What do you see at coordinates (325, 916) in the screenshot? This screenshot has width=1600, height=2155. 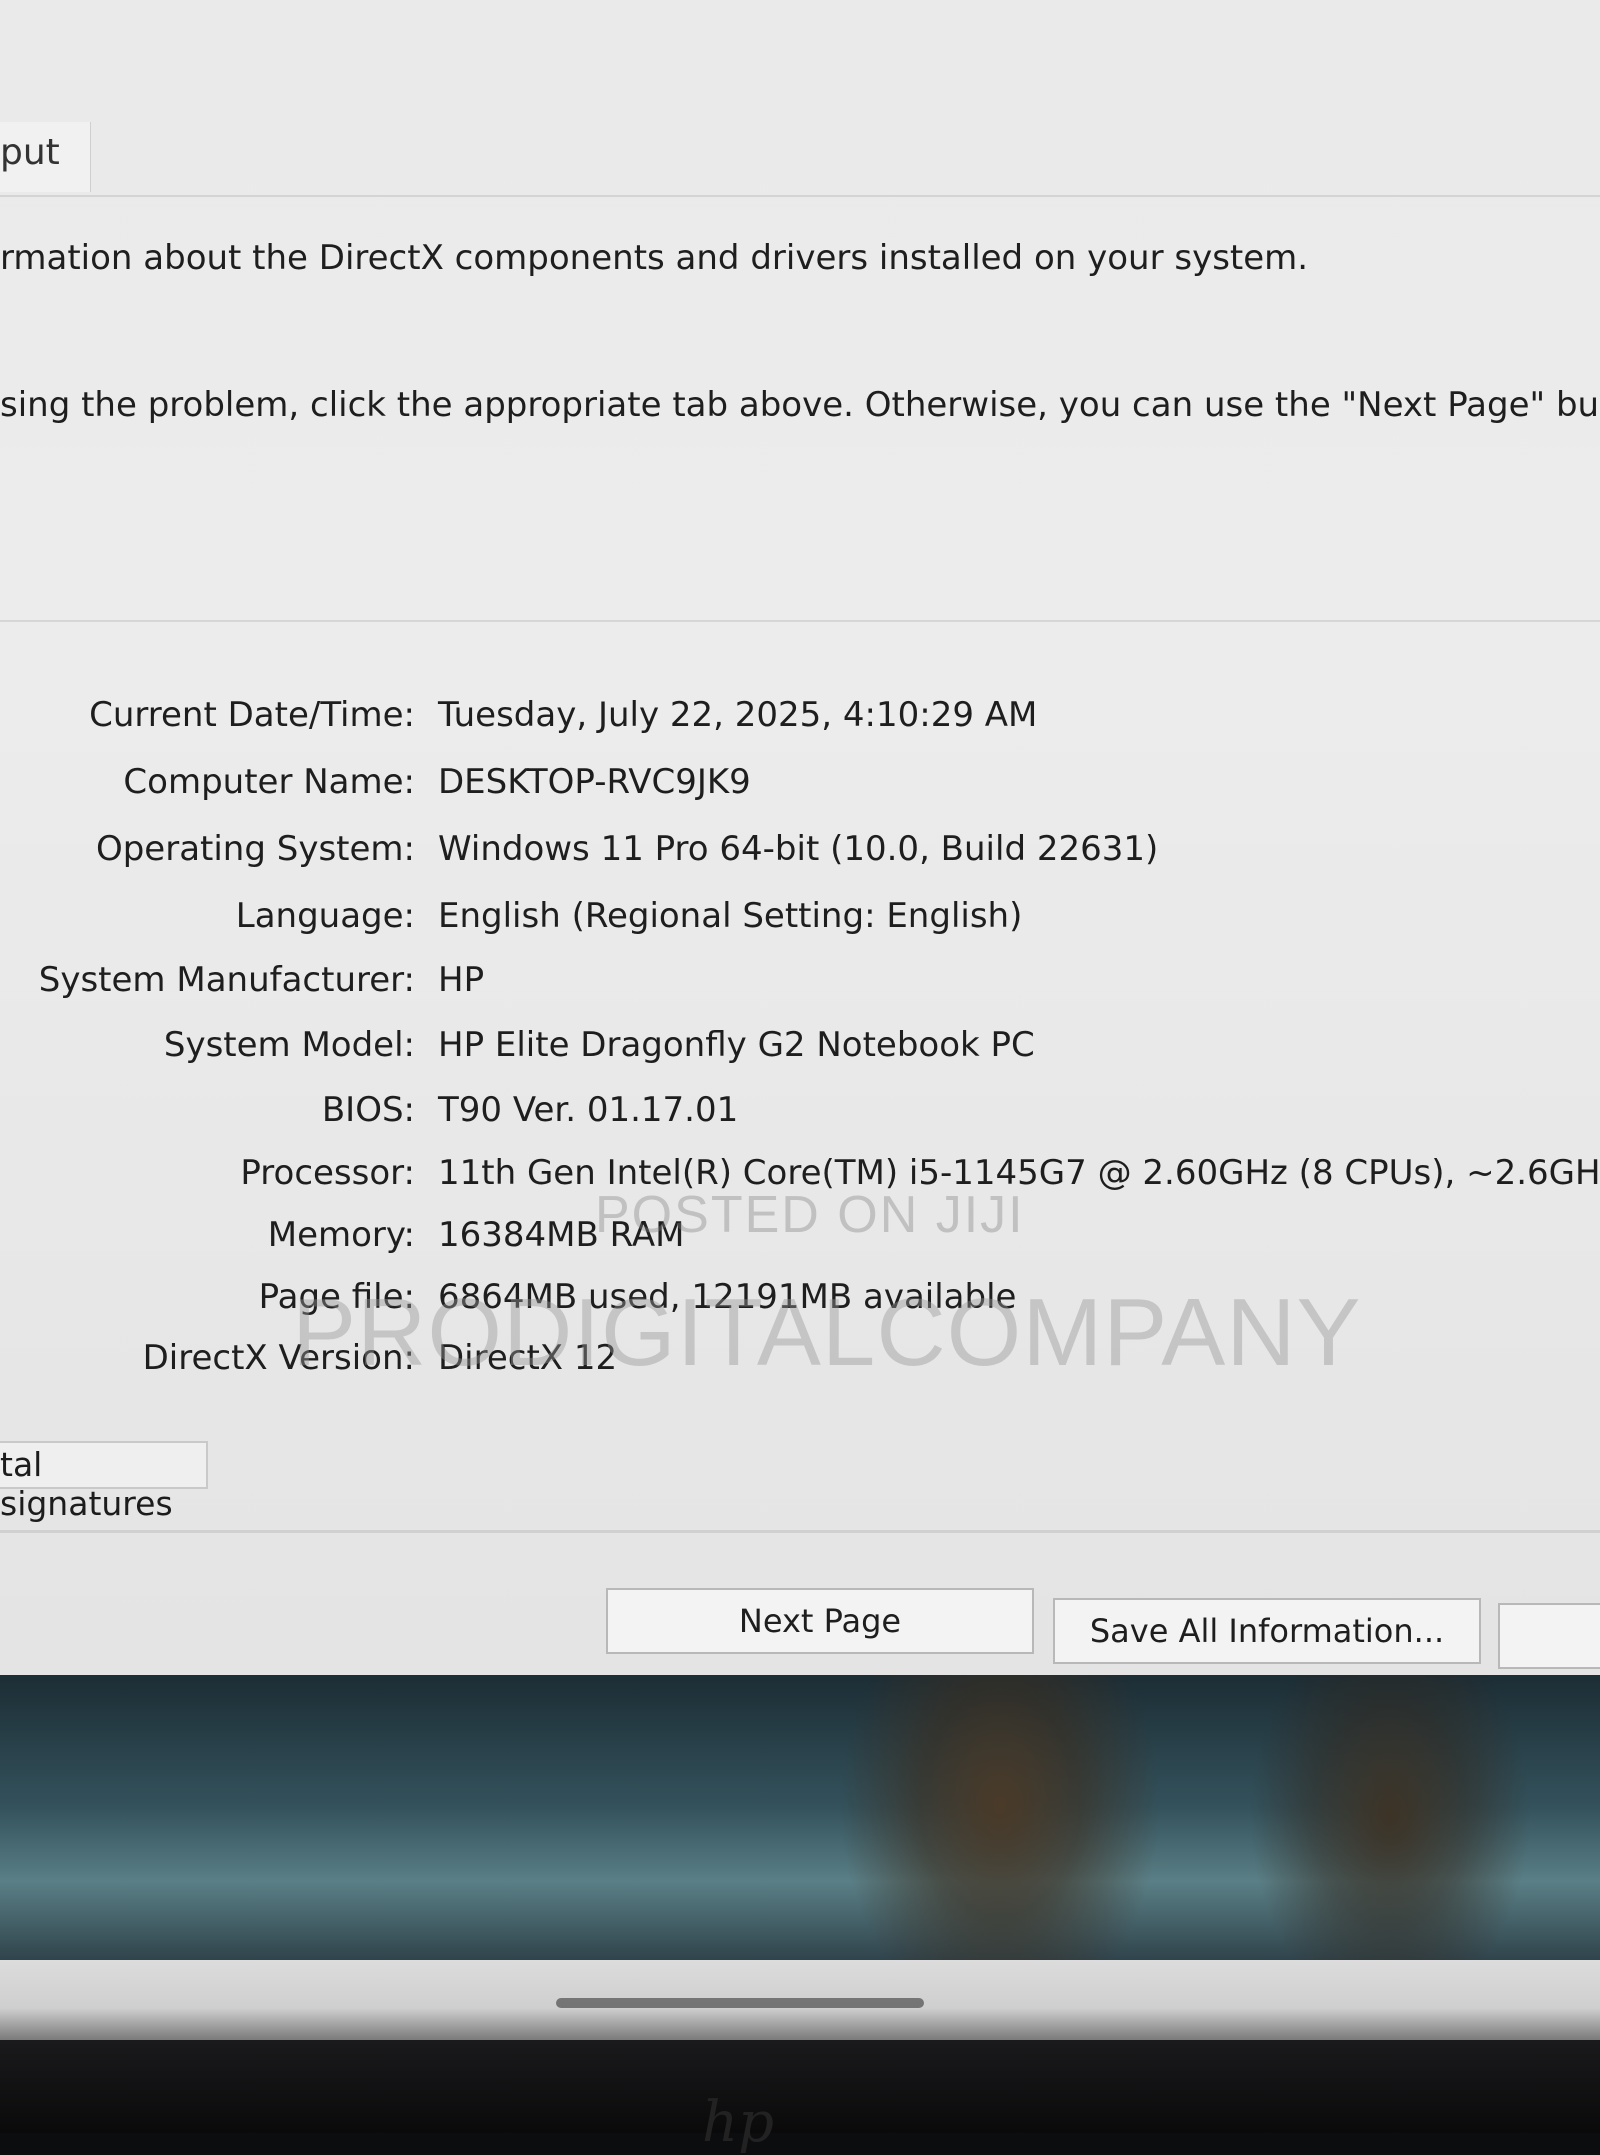 I see `info-label: Language:` at bounding box center [325, 916].